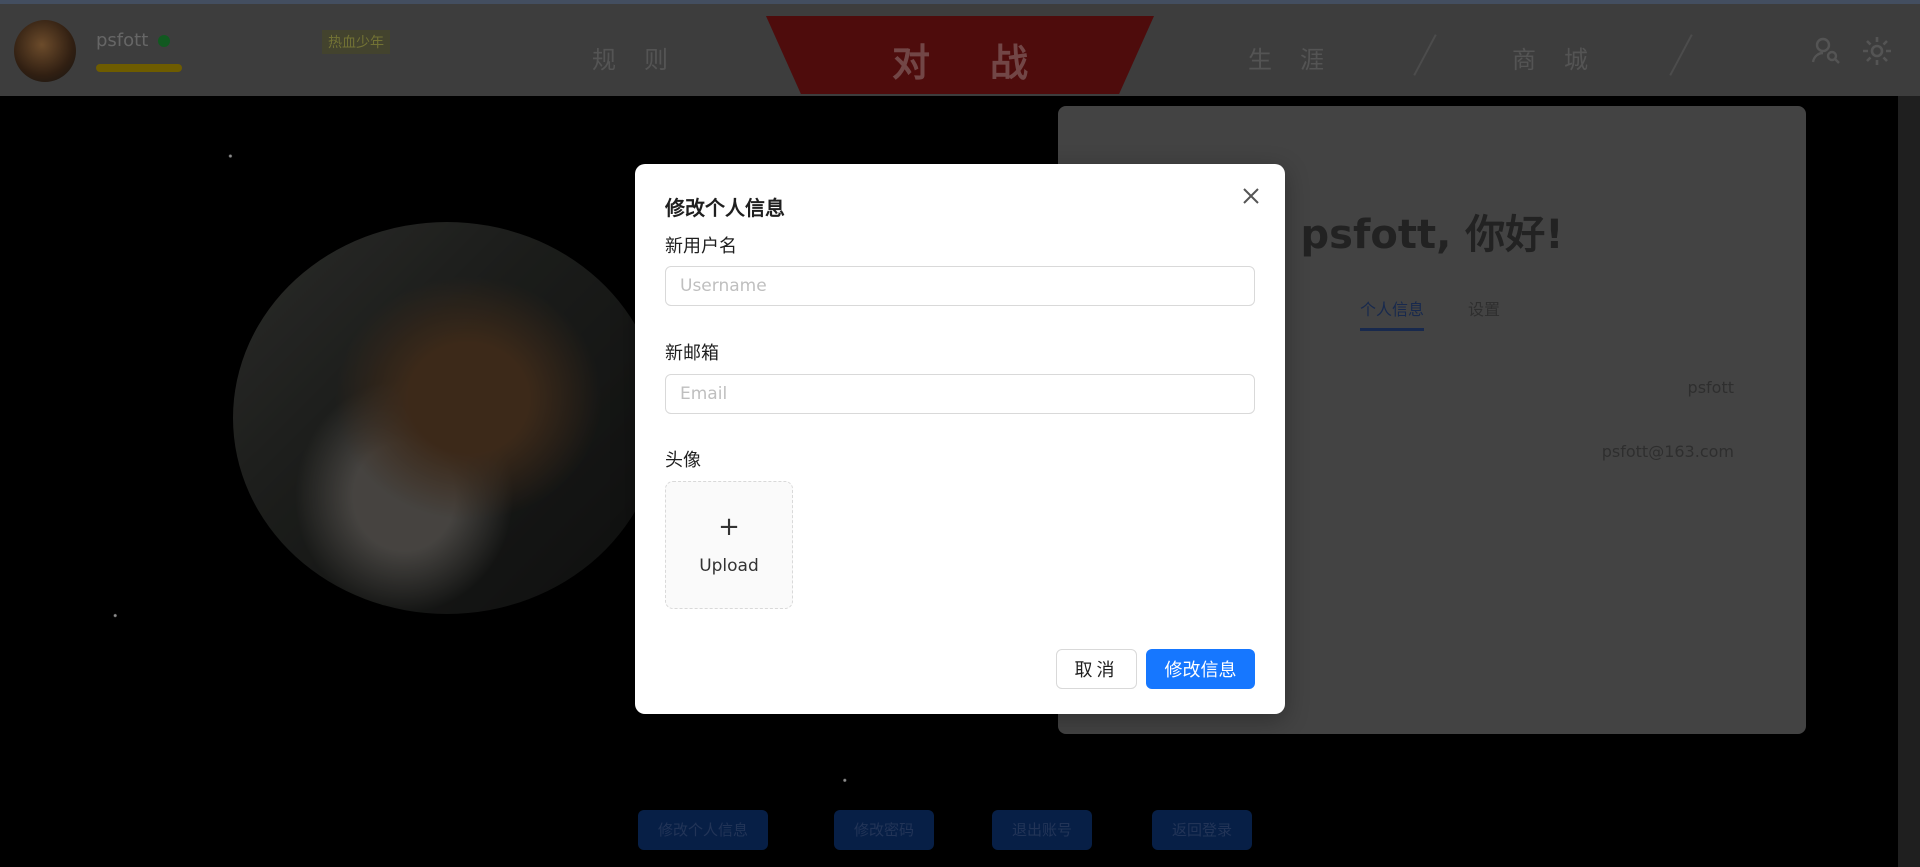 Image resolution: width=1920 pixels, height=867 pixels. What do you see at coordinates (729, 527) in the screenshot?
I see `plus-icon: +` at bounding box center [729, 527].